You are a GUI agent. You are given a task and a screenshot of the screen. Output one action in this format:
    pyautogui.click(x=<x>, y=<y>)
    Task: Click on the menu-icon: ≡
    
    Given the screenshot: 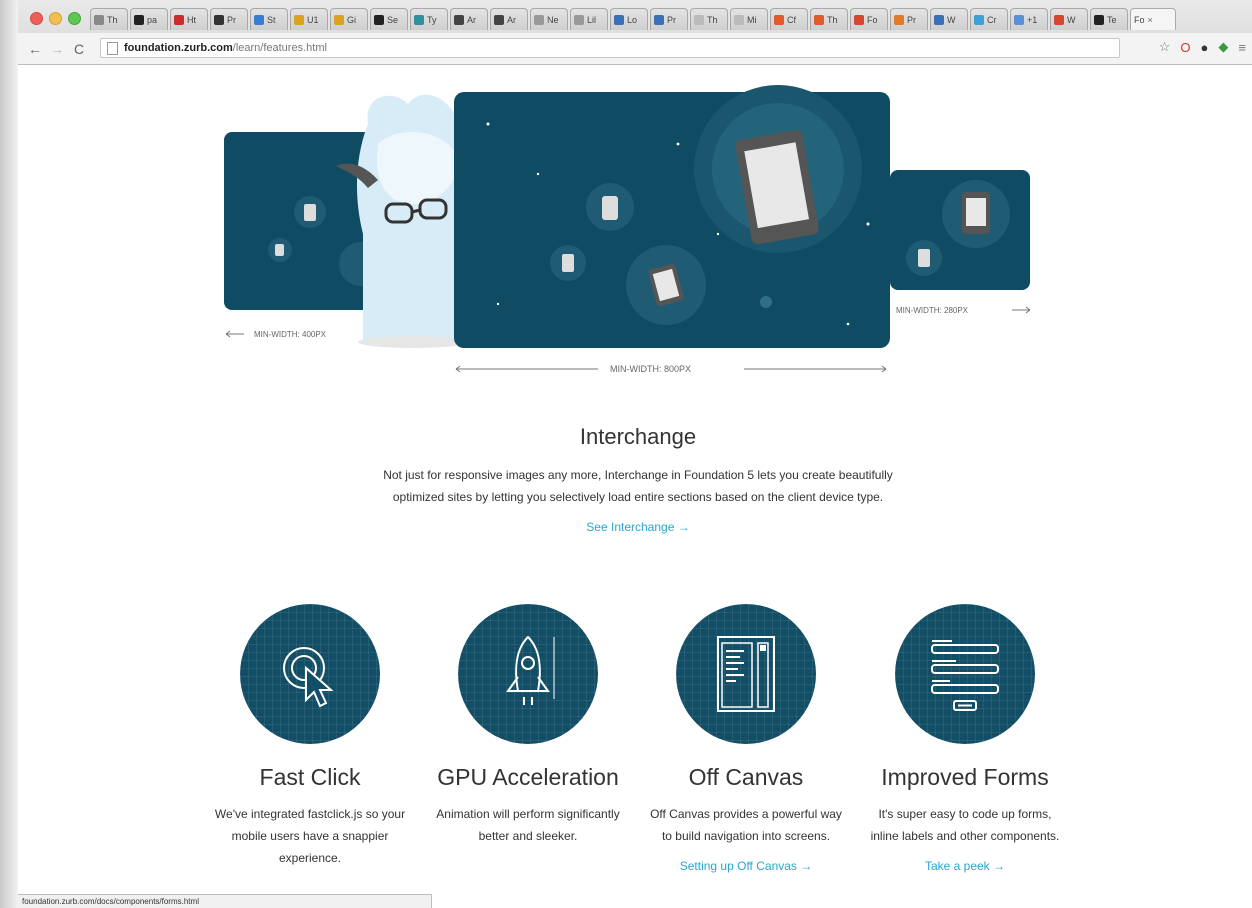 What is the action you would take?
    pyautogui.click(x=1242, y=47)
    